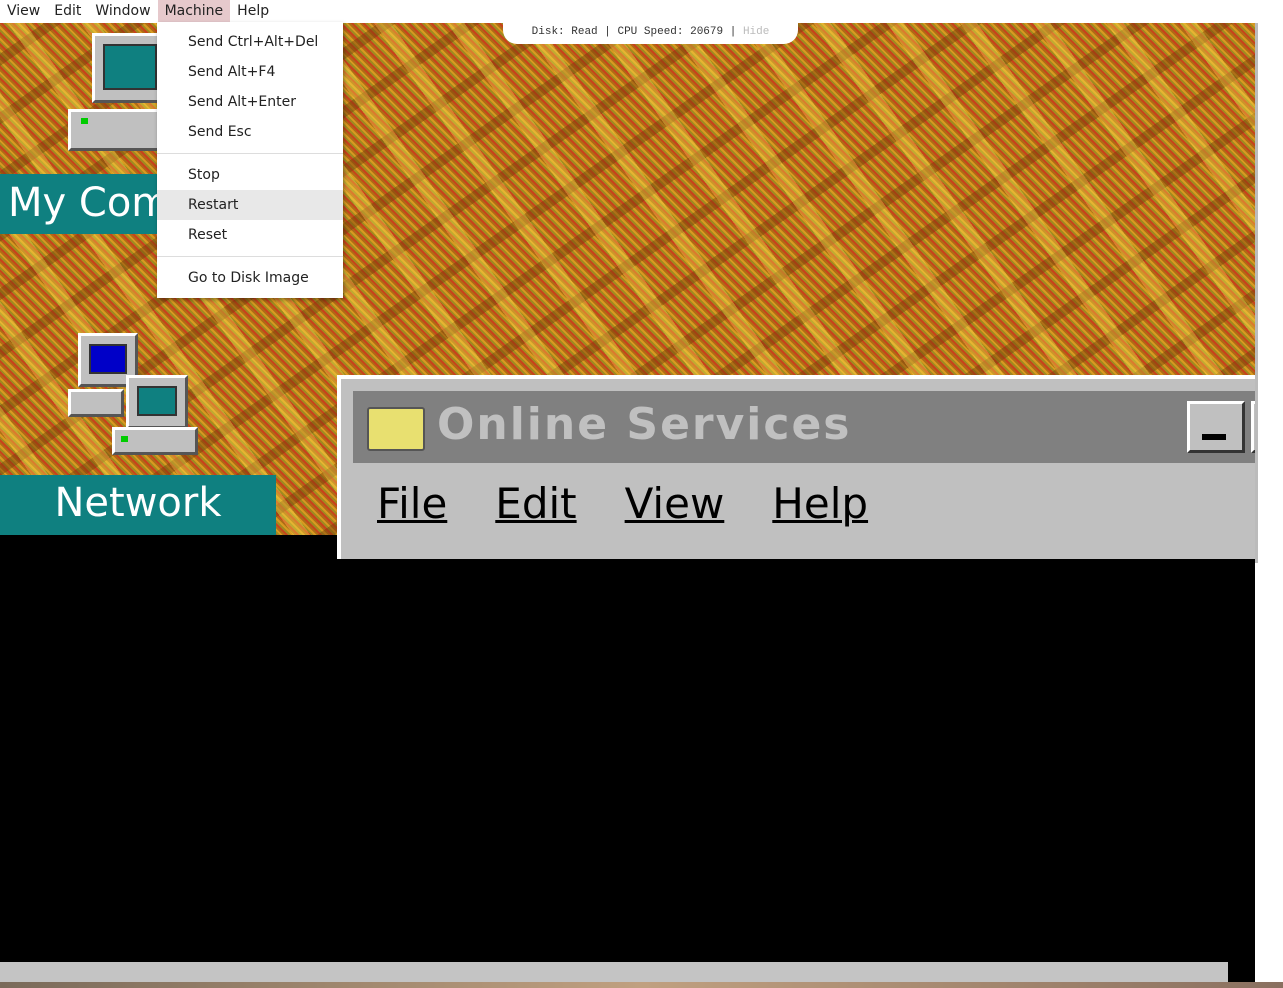 The image size is (1283, 988). Describe the element at coordinates (796, 467) in the screenshot. I see `online-services-window: Online Services File Edit View Help` at that location.